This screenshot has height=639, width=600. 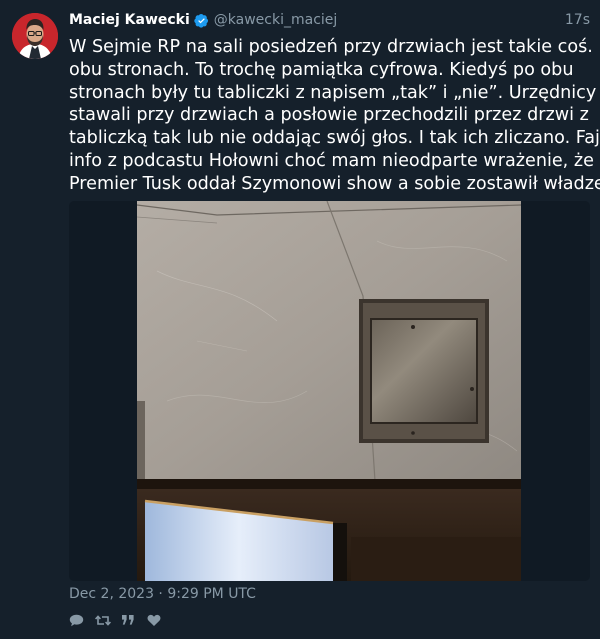 I want to click on verified-badge-icon, so click(x=201, y=20).